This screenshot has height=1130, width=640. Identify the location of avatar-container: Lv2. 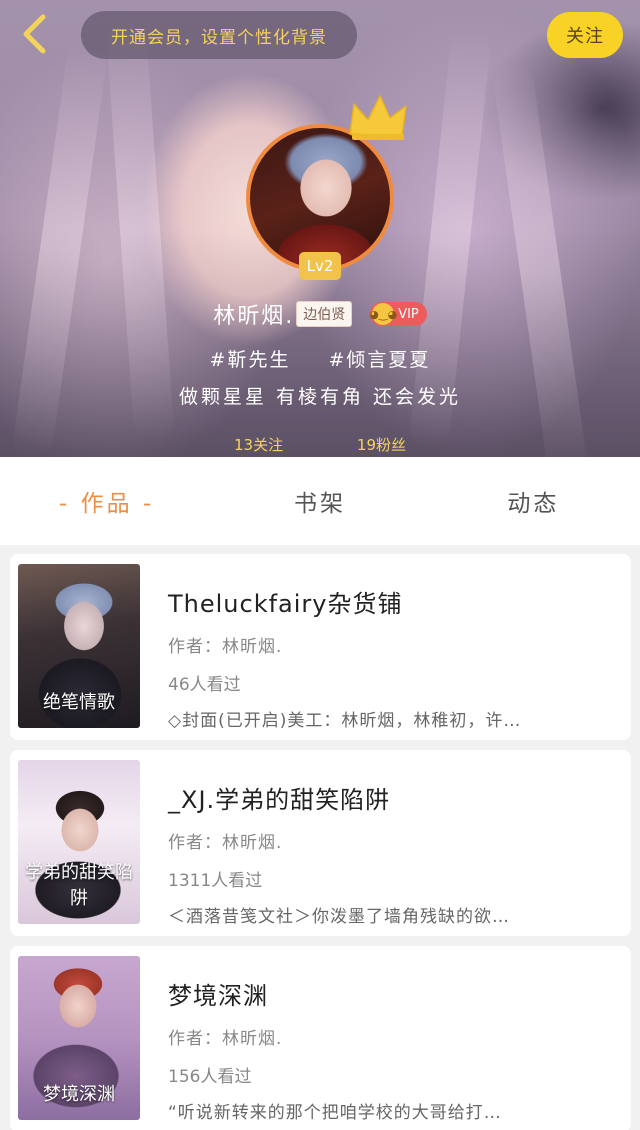
(326, 187).